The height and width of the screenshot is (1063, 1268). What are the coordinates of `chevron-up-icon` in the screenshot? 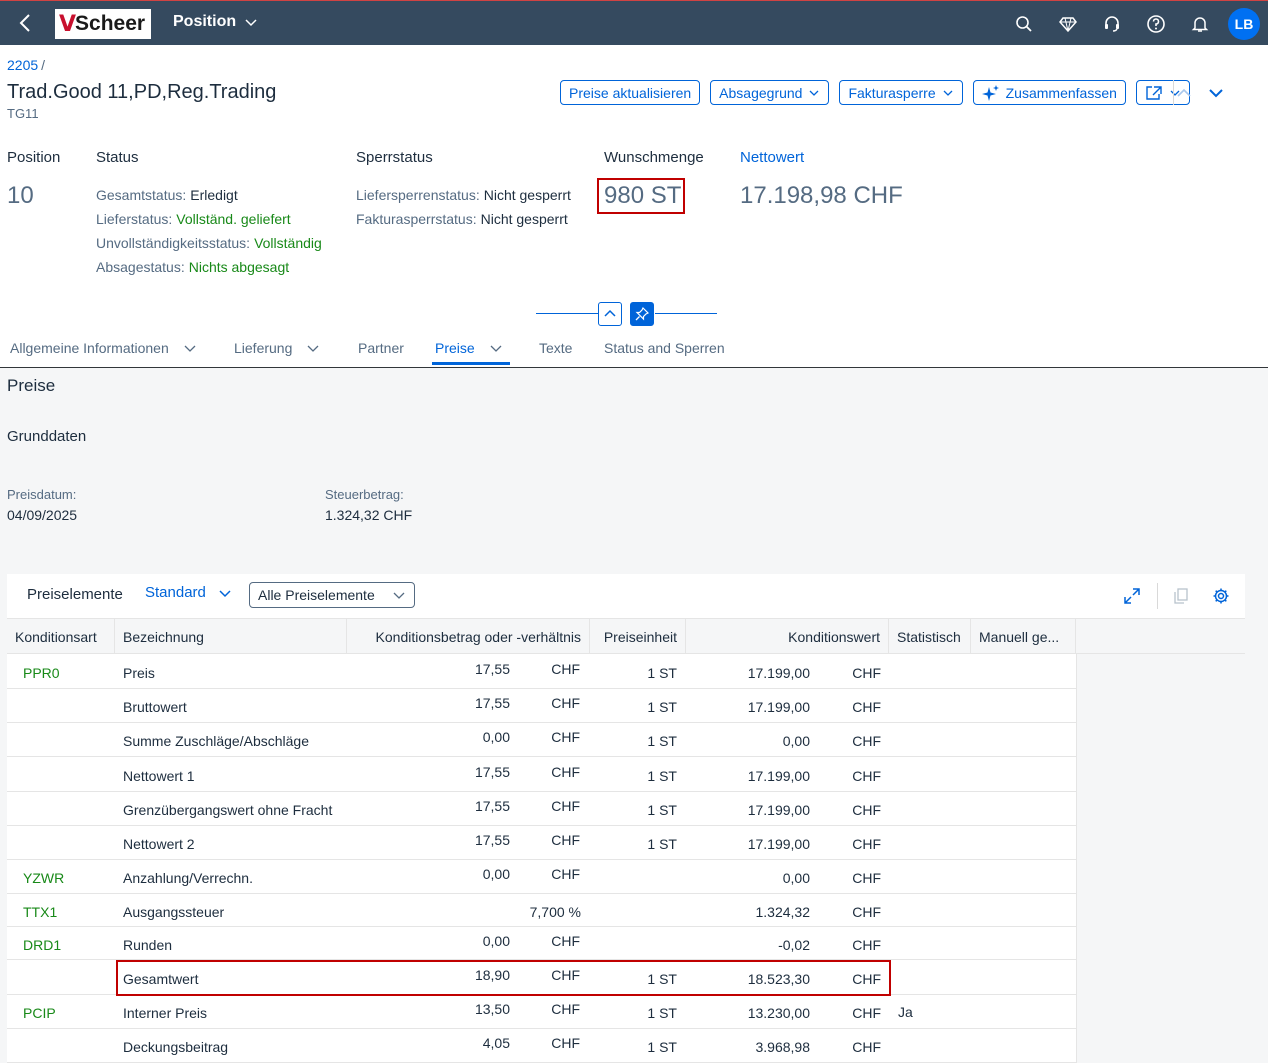 It's located at (610, 313).